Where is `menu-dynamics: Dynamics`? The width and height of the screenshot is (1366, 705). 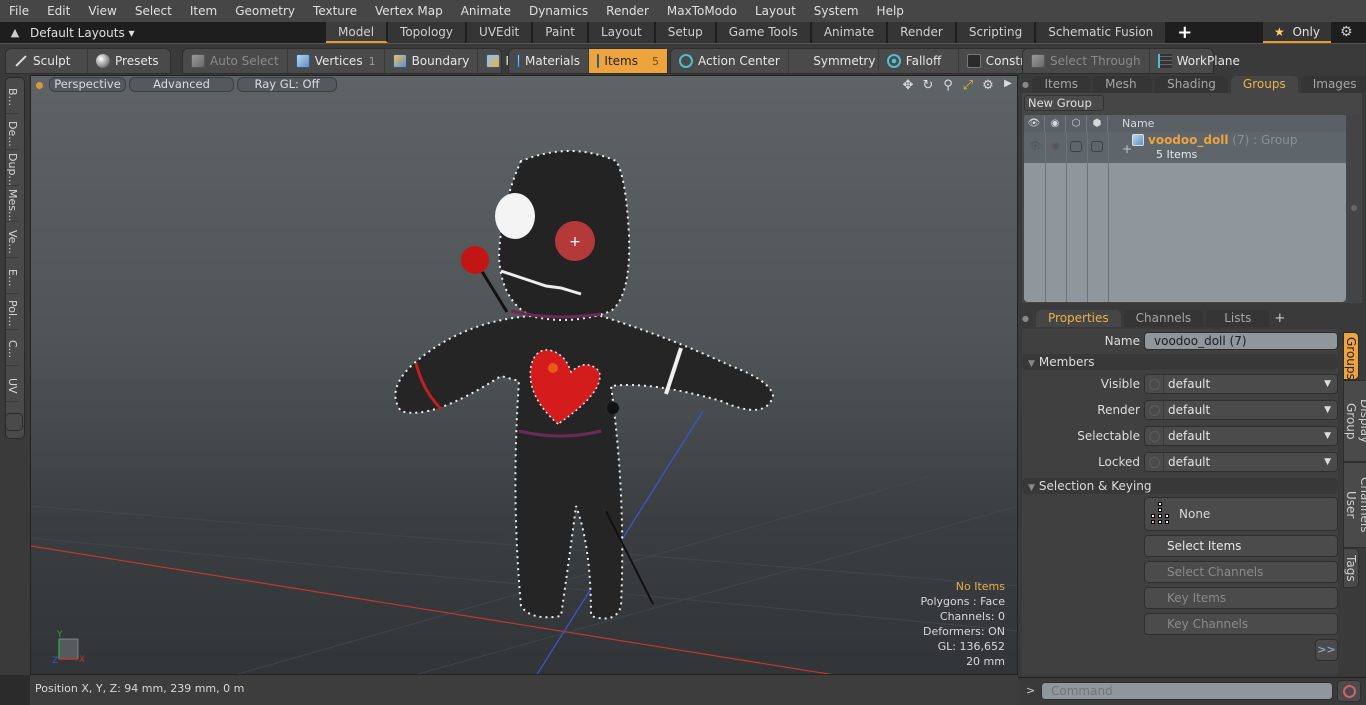
menu-dynamics: Dynamics is located at coordinates (558, 11).